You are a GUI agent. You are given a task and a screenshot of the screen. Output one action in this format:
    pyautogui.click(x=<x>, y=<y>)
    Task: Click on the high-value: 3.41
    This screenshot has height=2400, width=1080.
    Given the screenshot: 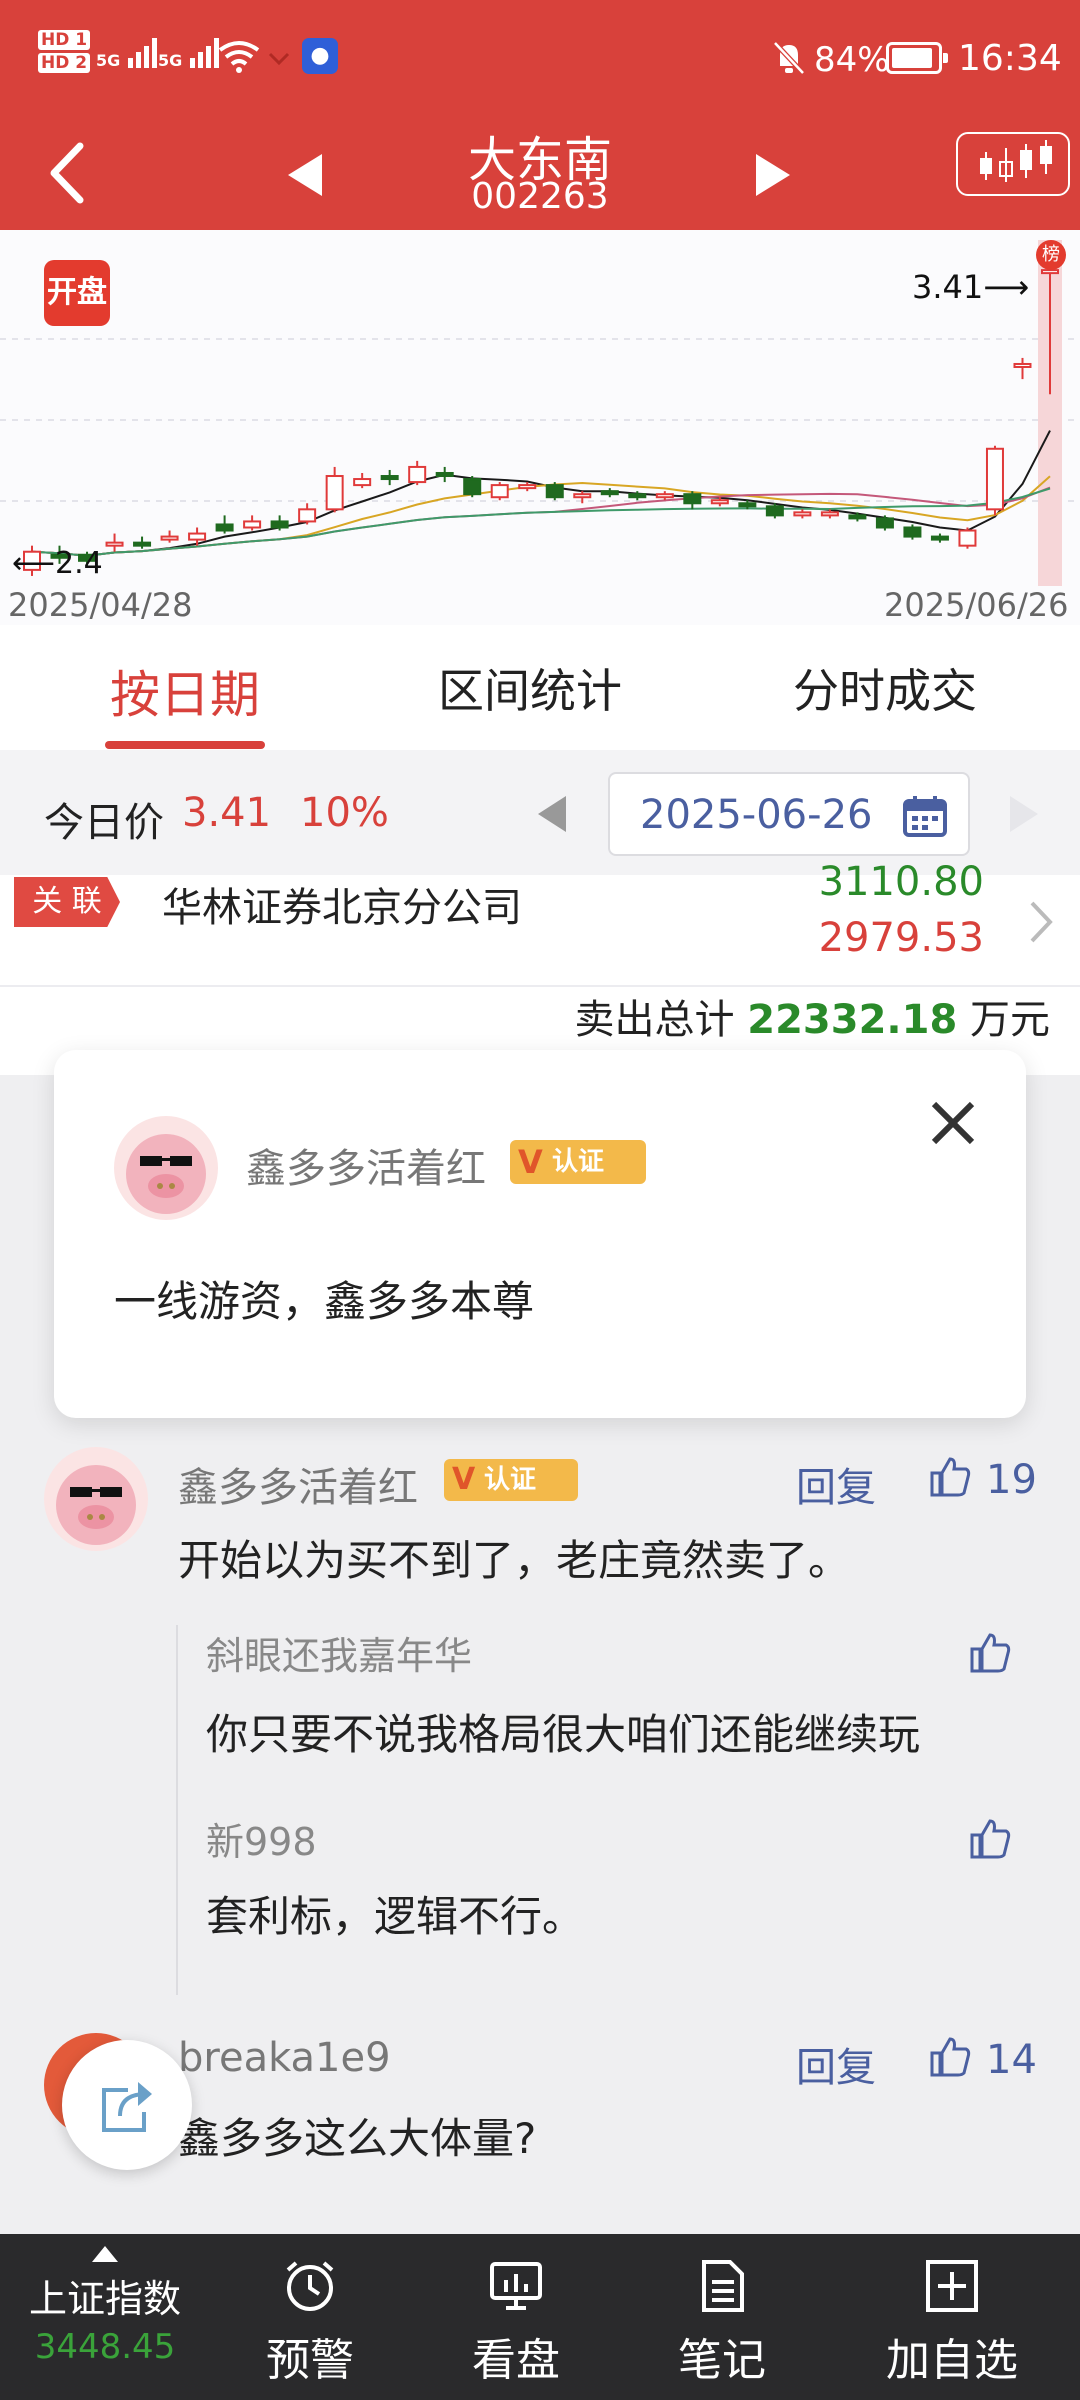 What is the action you would take?
    pyautogui.click(x=948, y=287)
    